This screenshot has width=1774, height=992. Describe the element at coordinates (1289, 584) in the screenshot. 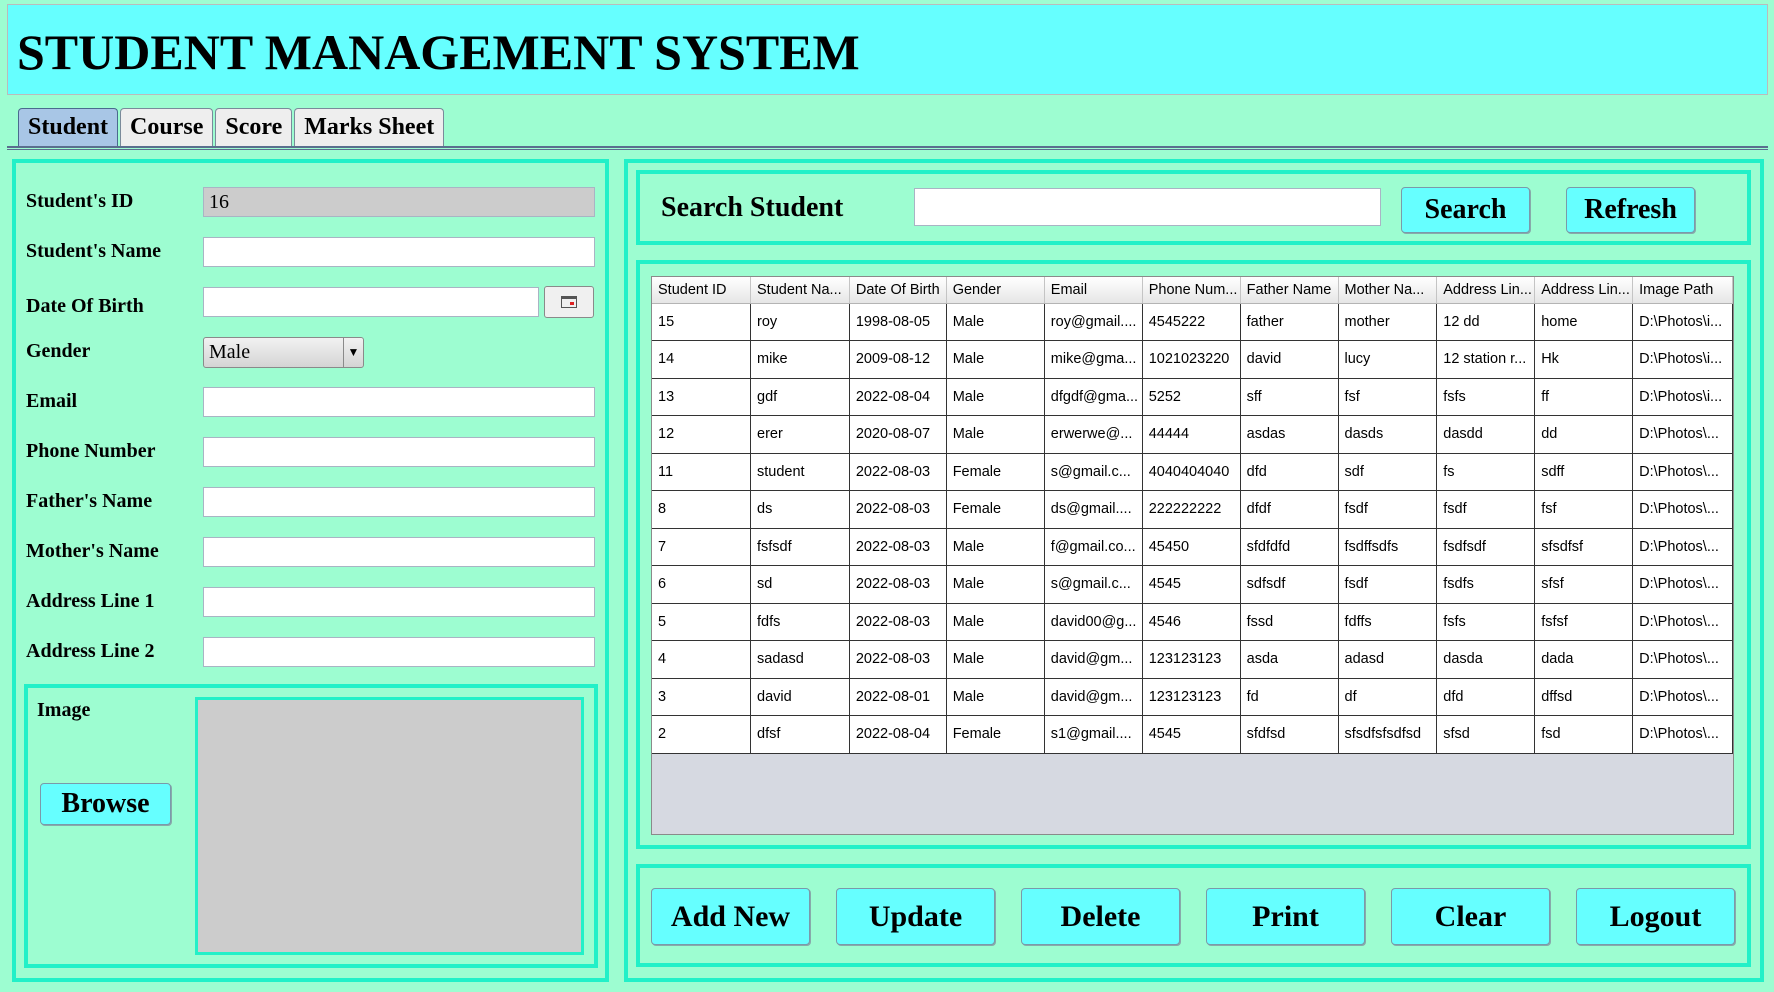

I see `table-cell: sdfsdf` at that location.